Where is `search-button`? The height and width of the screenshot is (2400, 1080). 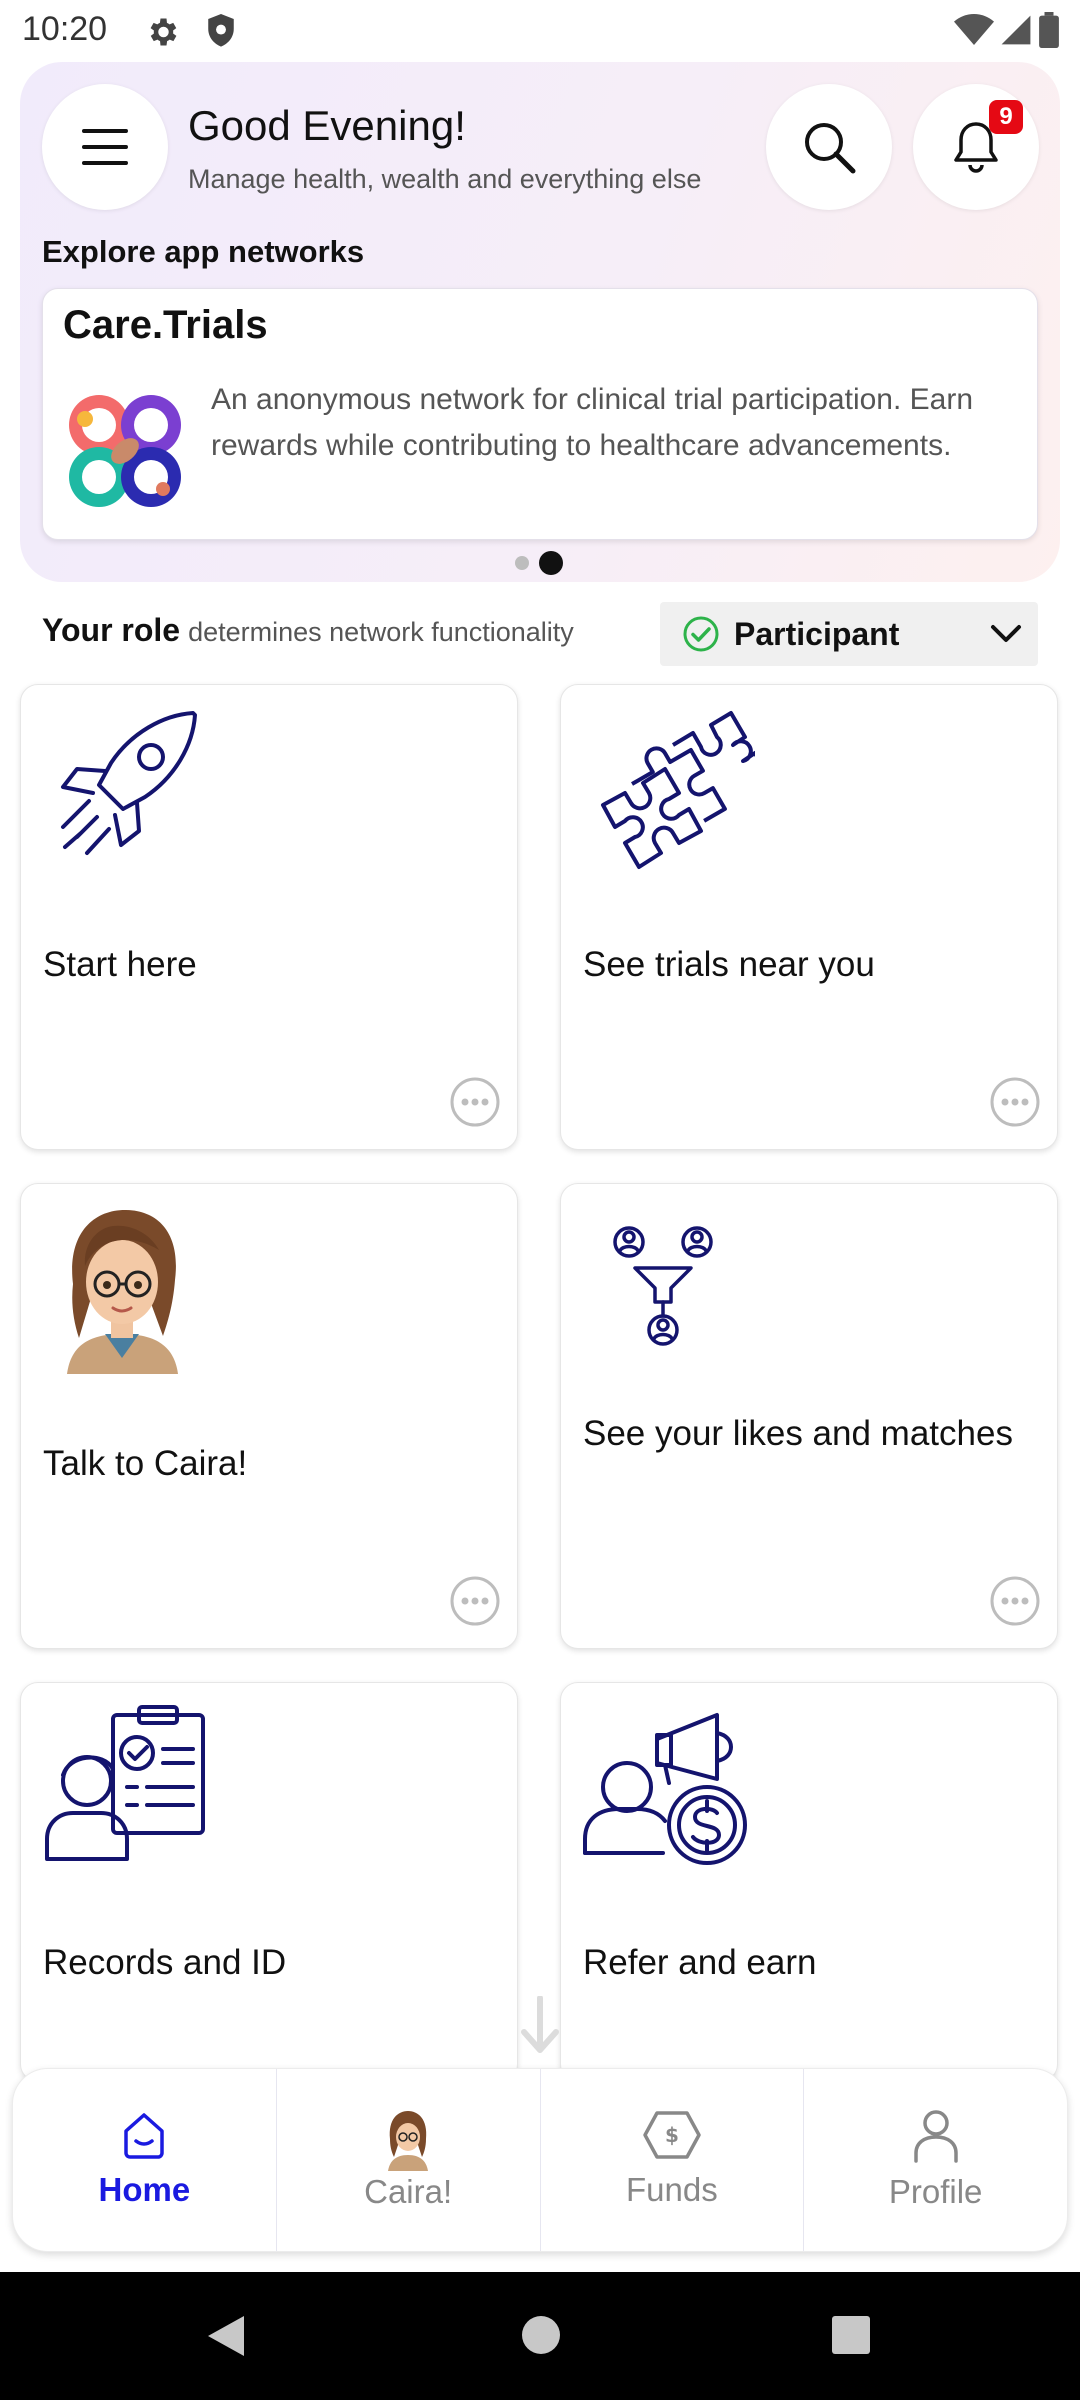
search-button is located at coordinates (829, 147).